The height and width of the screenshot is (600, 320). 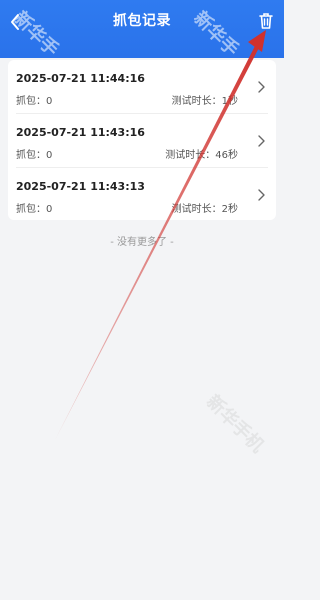 I want to click on record-duration: 测试时长：2秒, so click(x=204, y=209).